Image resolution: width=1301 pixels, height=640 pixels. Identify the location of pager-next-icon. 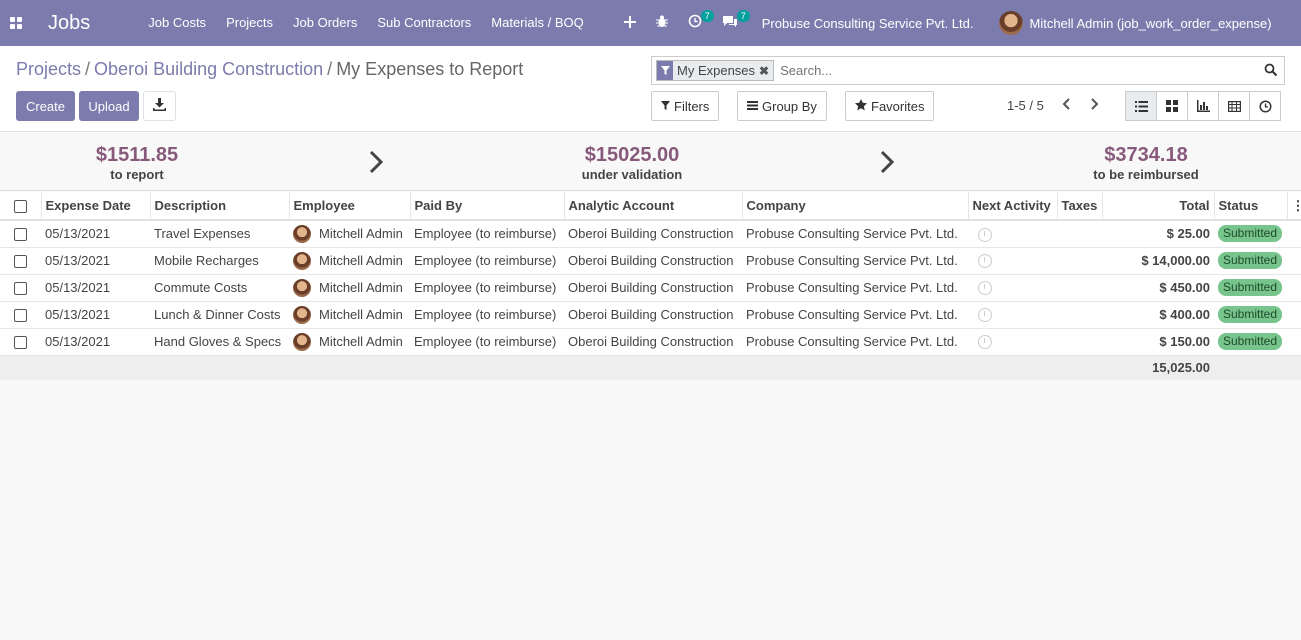
(1094, 105).